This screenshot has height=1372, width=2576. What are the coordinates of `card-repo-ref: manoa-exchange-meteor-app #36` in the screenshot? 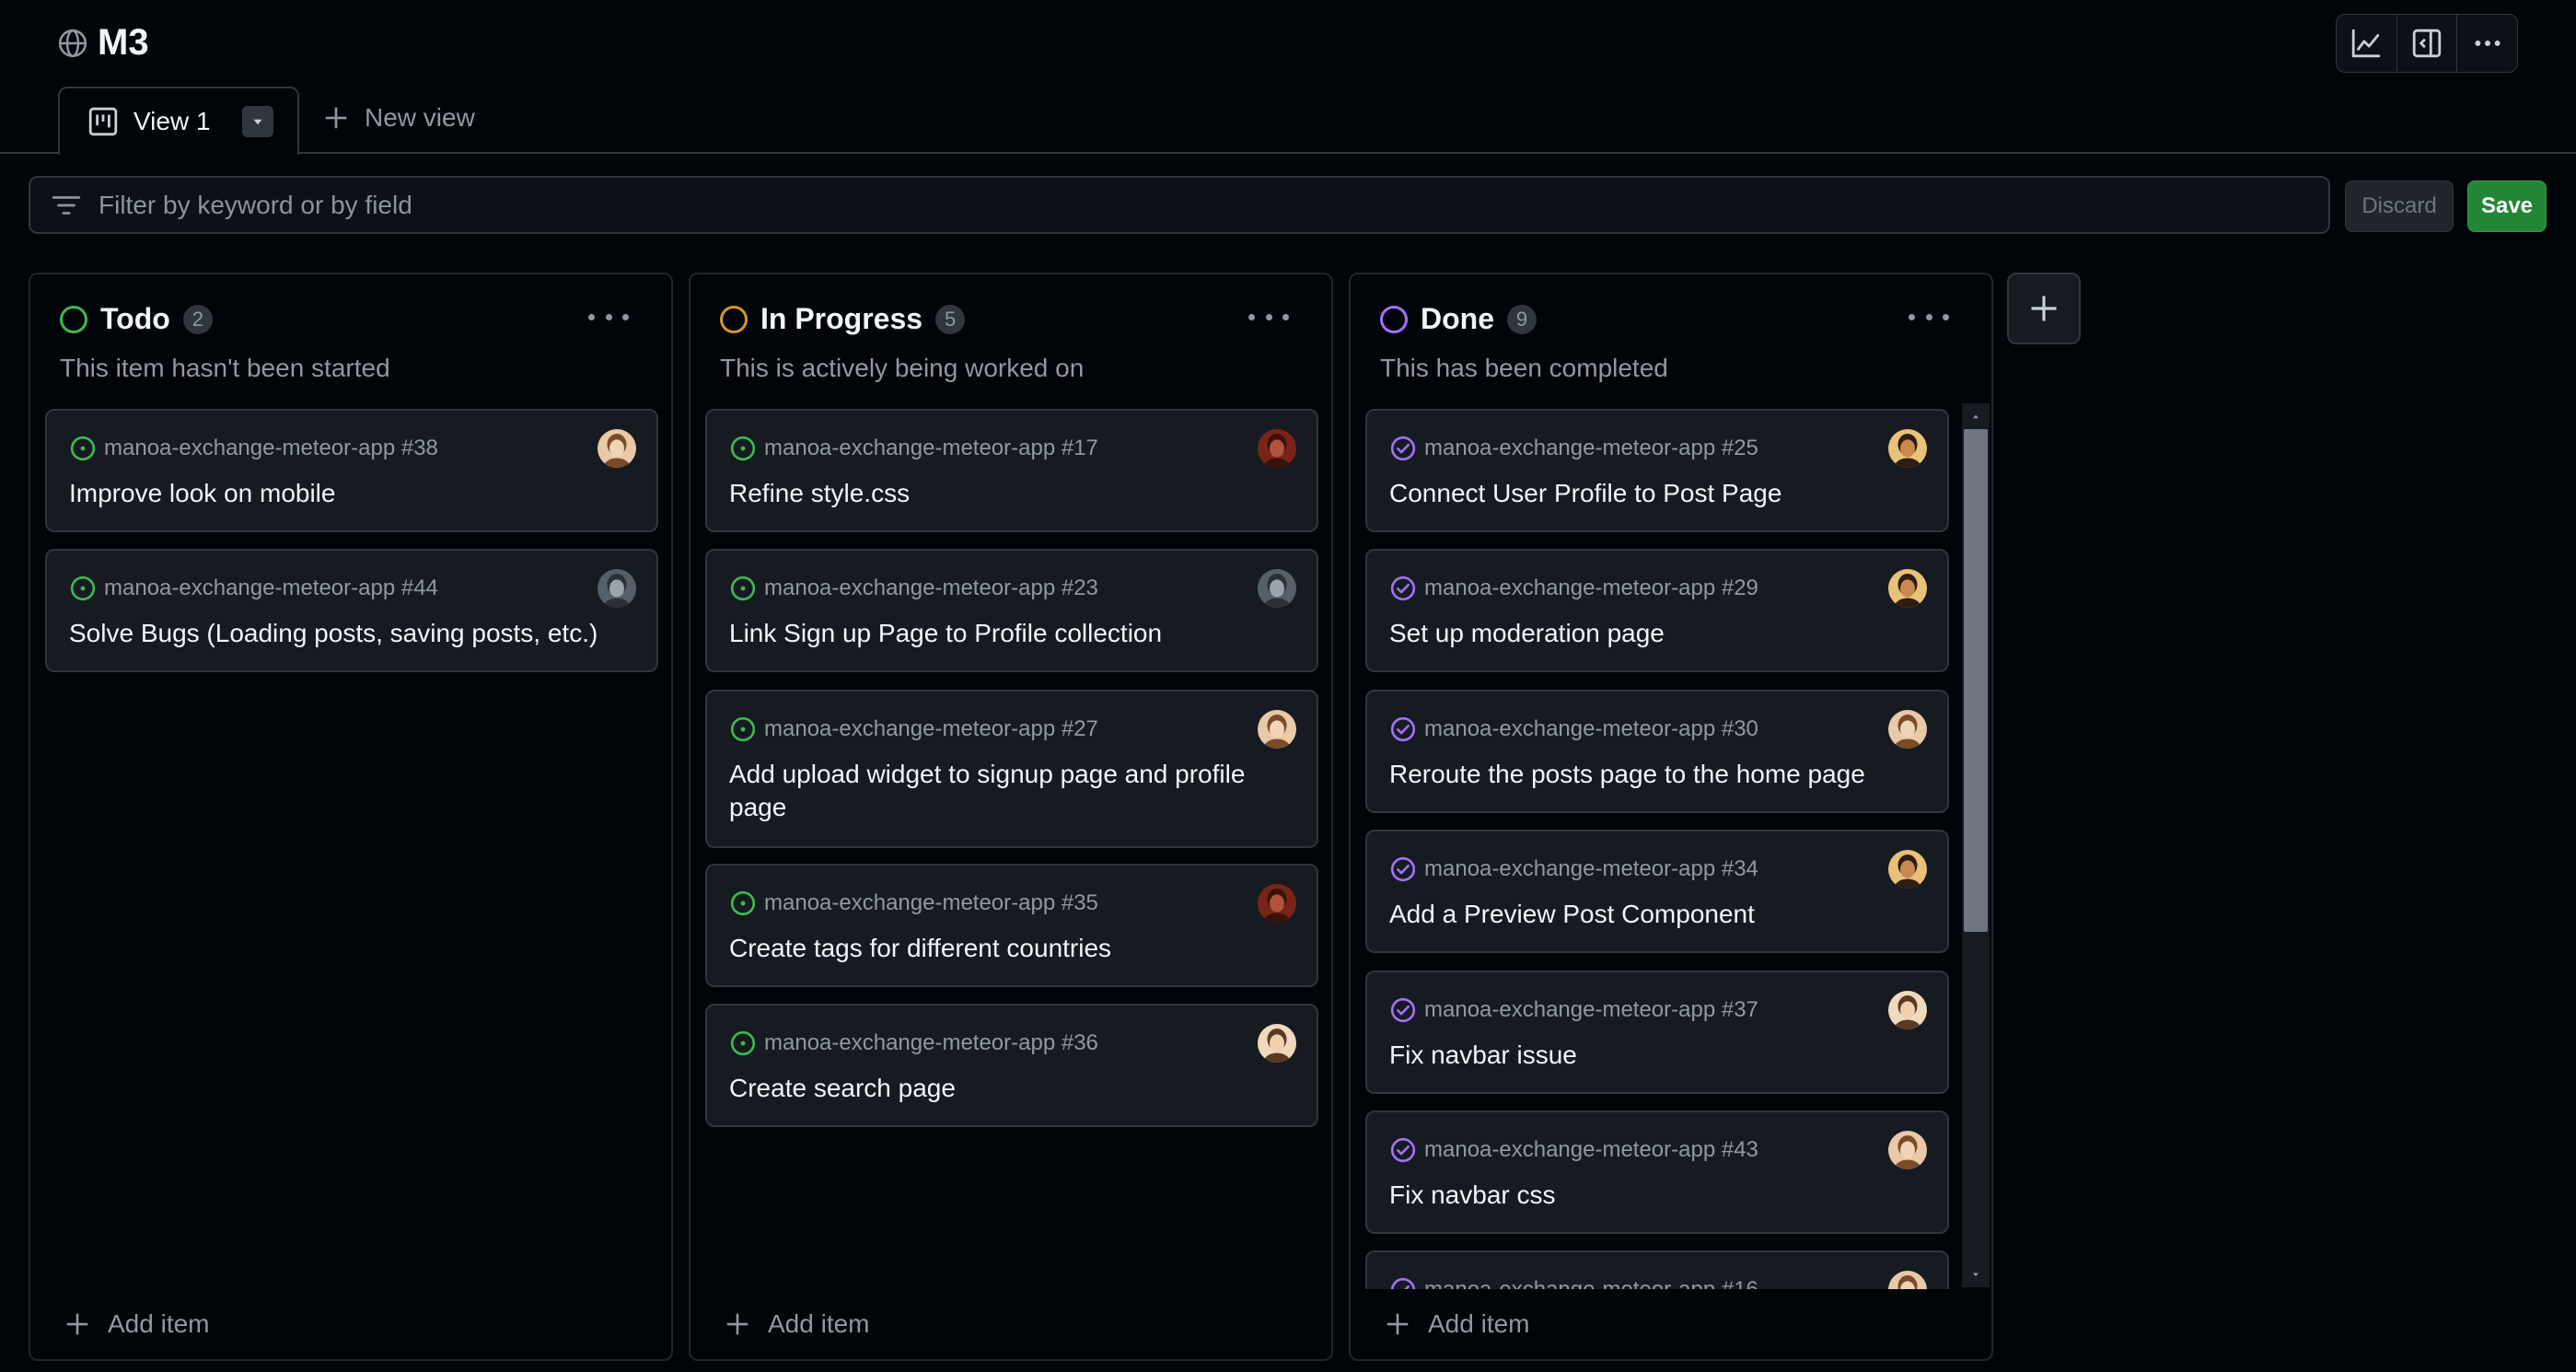 It's located at (931, 1043).